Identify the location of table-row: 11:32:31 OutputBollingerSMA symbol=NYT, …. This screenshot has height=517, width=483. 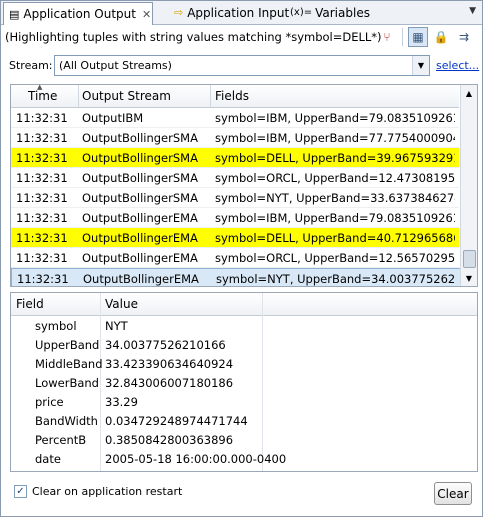
(235, 198).